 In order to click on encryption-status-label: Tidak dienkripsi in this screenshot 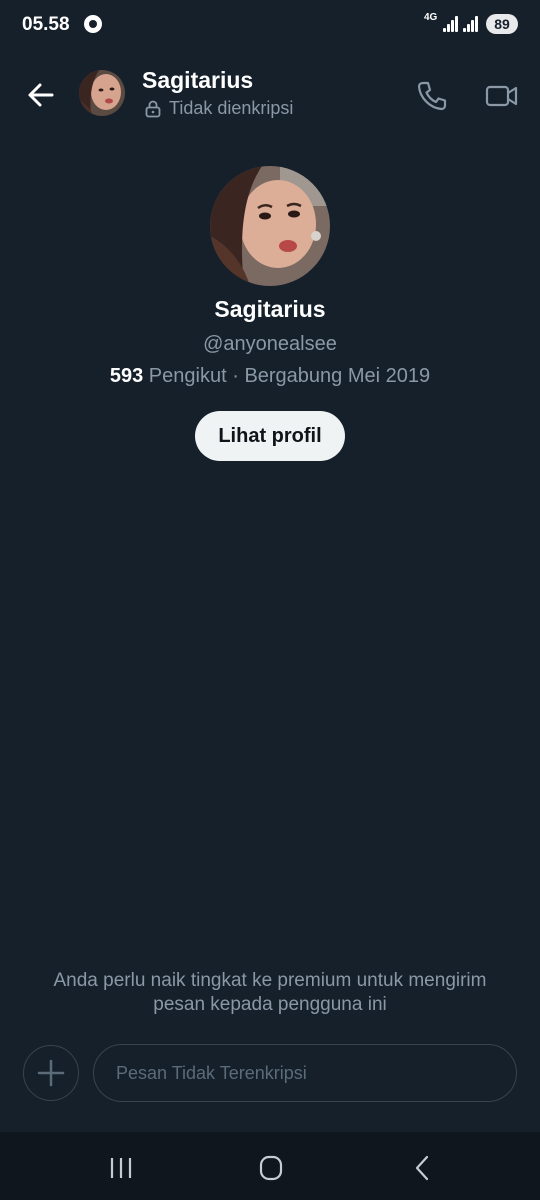, I will do `click(231, 108)`.